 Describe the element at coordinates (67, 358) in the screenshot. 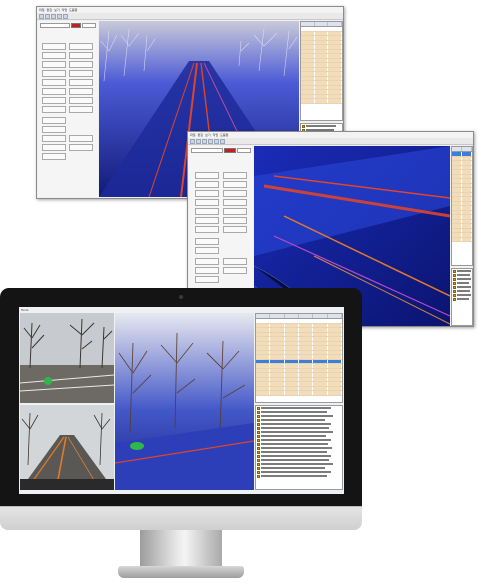

I see `camera-photo-top` at that location.